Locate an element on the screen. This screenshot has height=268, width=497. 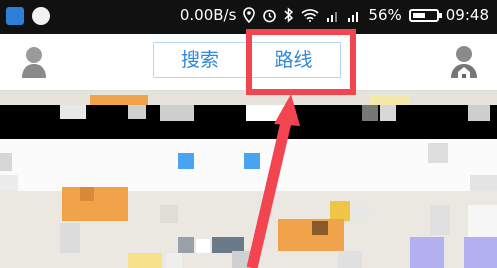
status-system-icons: 0.00B/s 56% 09:48 is located at coordinates (334, 15).